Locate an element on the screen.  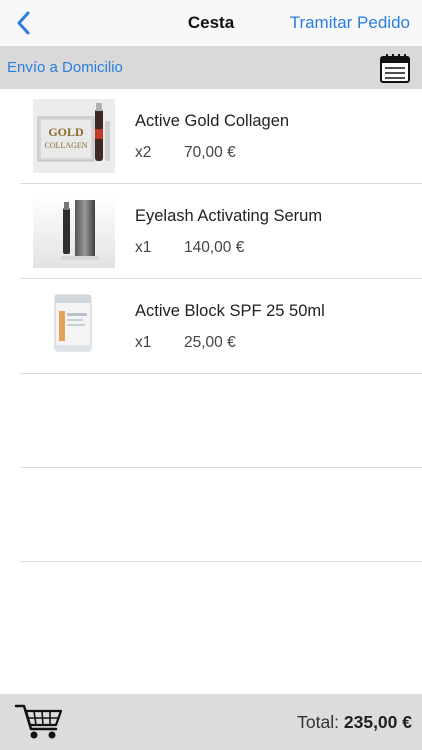
product-image-eyelash-serum is located at coordinates (74, 231).